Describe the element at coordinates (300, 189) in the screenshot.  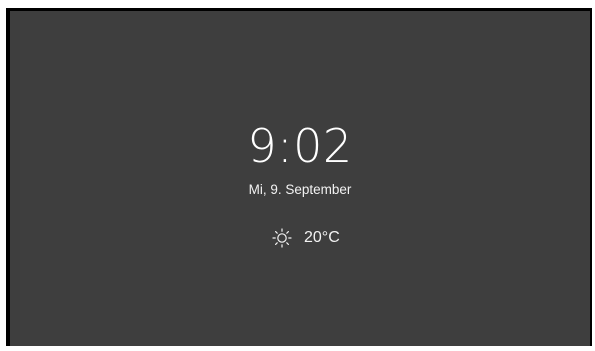
I see `clock-date: Mi, 9. September` at that location.